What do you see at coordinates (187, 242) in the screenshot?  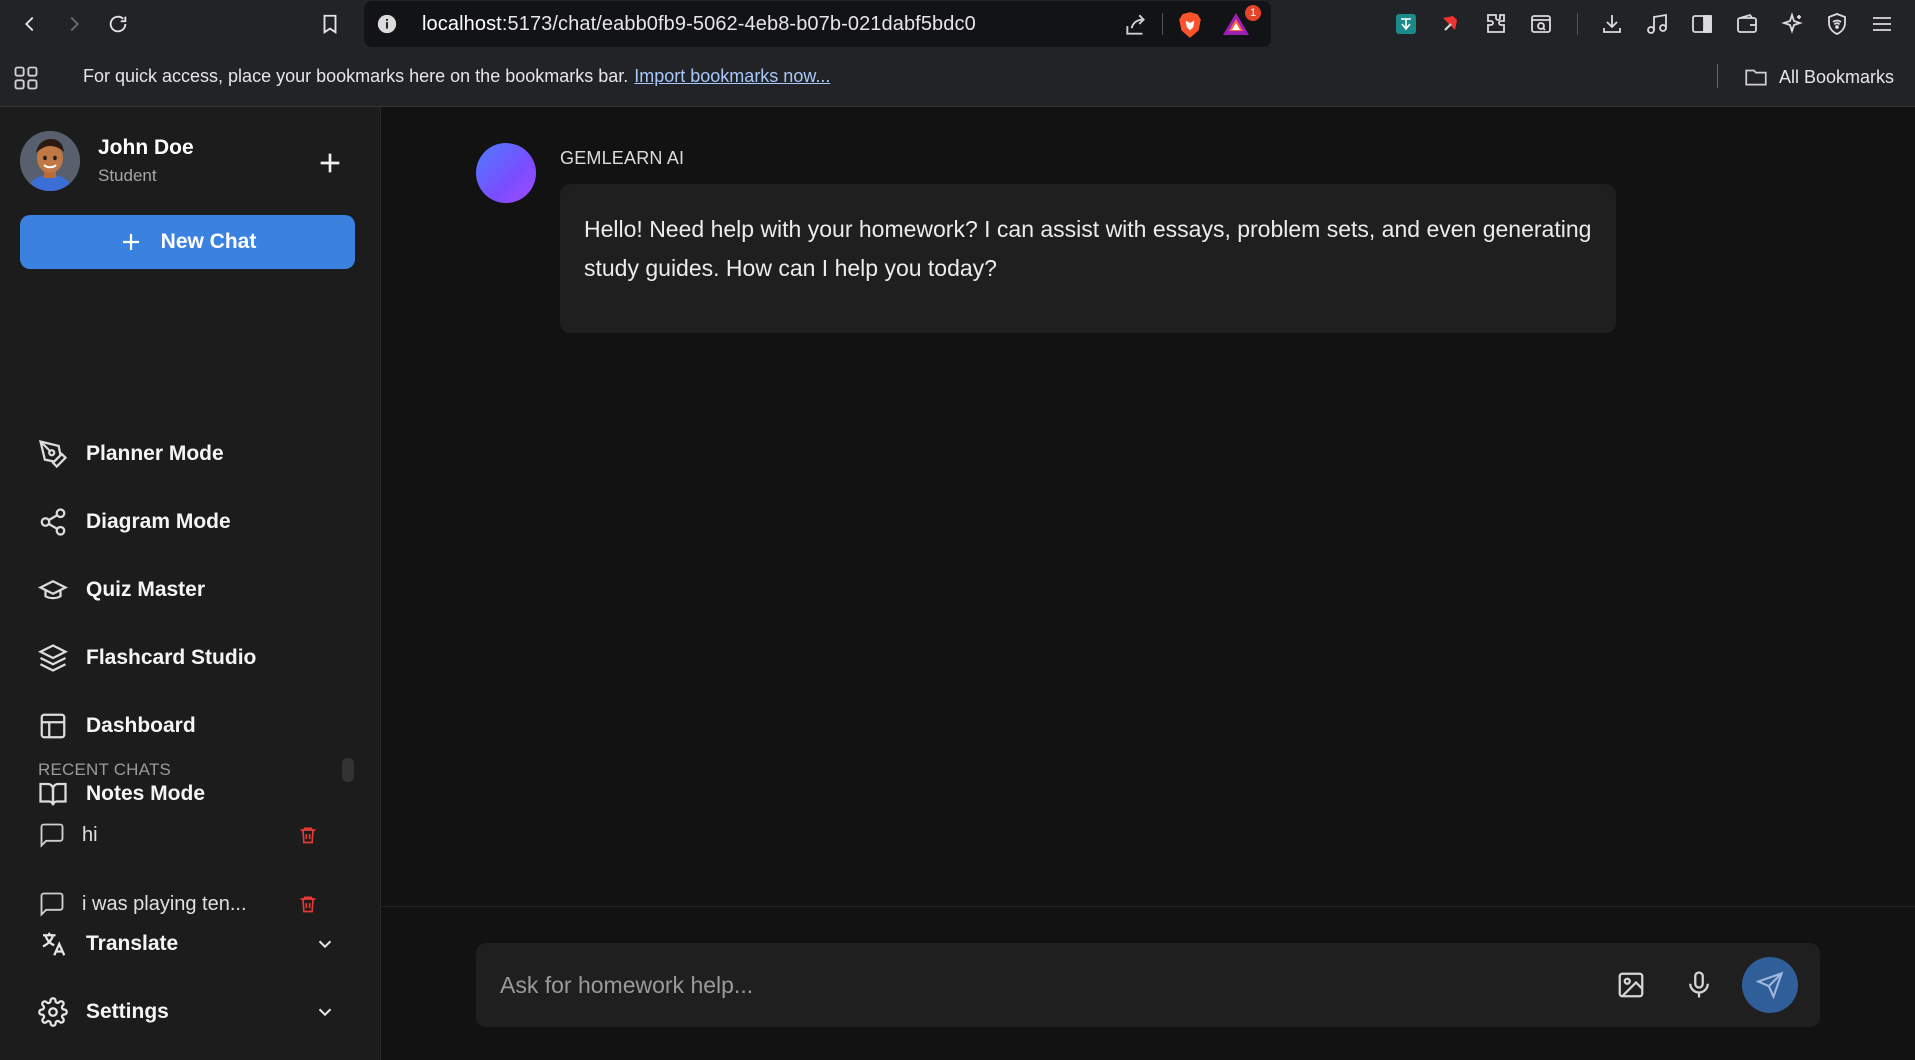 I see `new-chat-button: New Chat` at bounding box center [187, 242].